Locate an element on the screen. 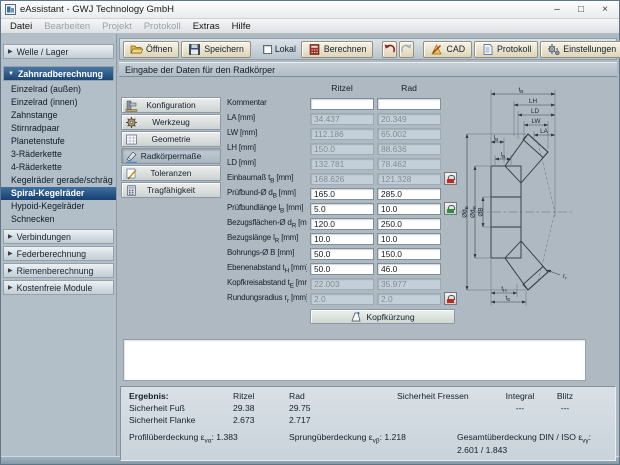 Image resolution: width=620 pixels, height=465 pixels. sidebar-item: 3-Räderkette is located at coordinates (58, 154).